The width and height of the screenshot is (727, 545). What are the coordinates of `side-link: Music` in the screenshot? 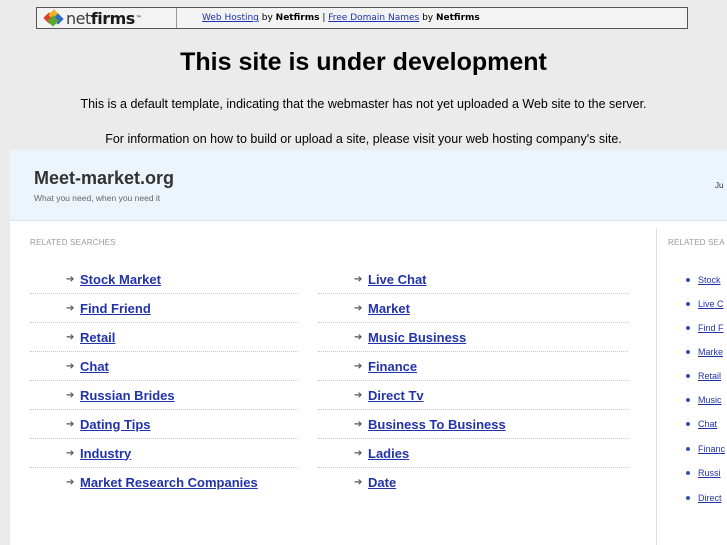 It's located at (710, 400).